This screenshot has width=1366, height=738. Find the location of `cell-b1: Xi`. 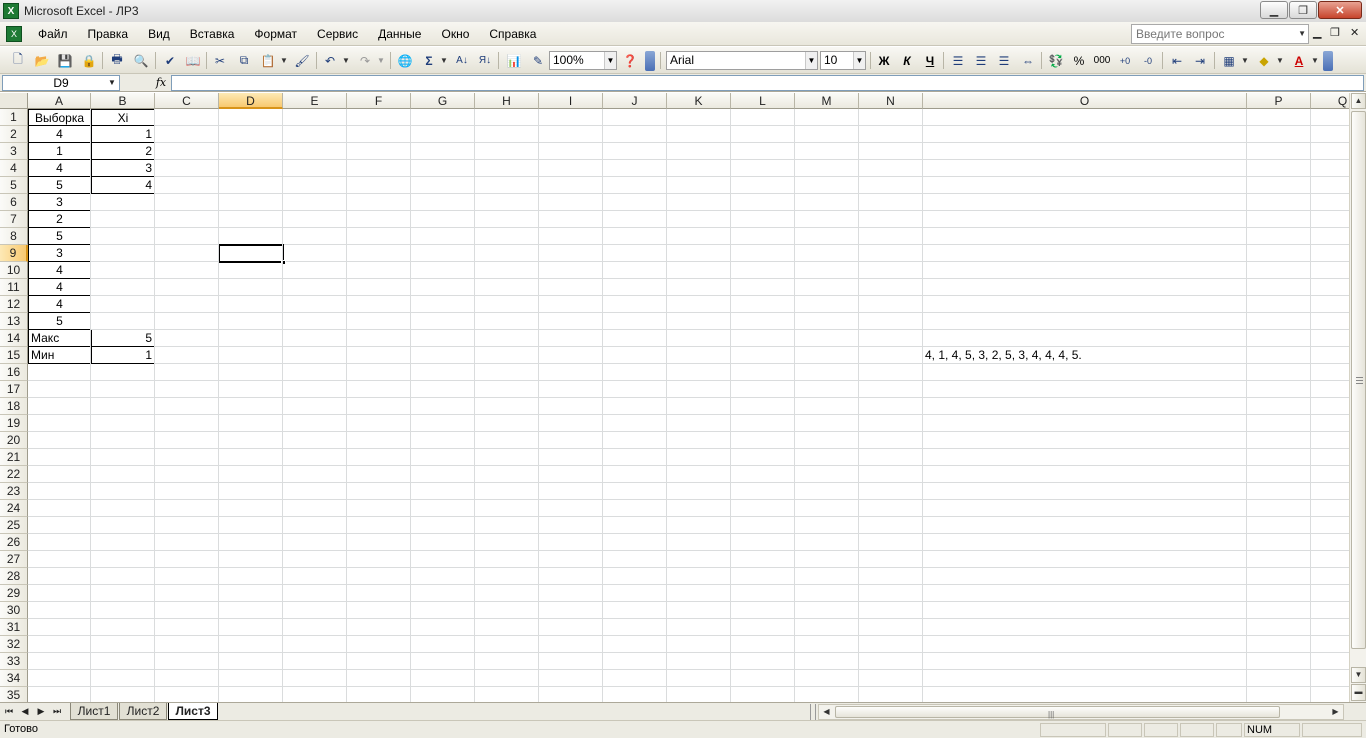

cell-b1: Xi is located at coordinates (123, 117).